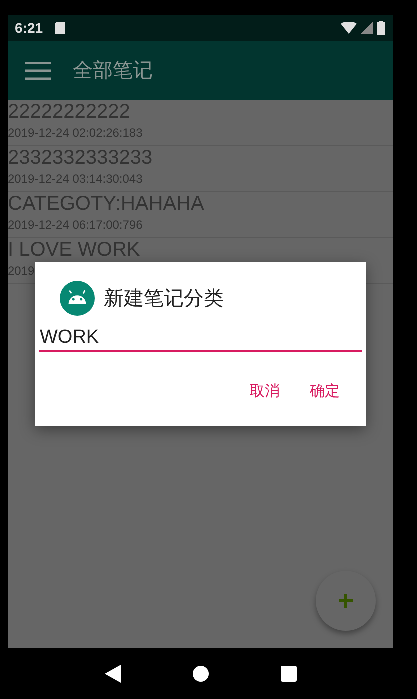  I want to click on signal-icon, so click(367, 28).